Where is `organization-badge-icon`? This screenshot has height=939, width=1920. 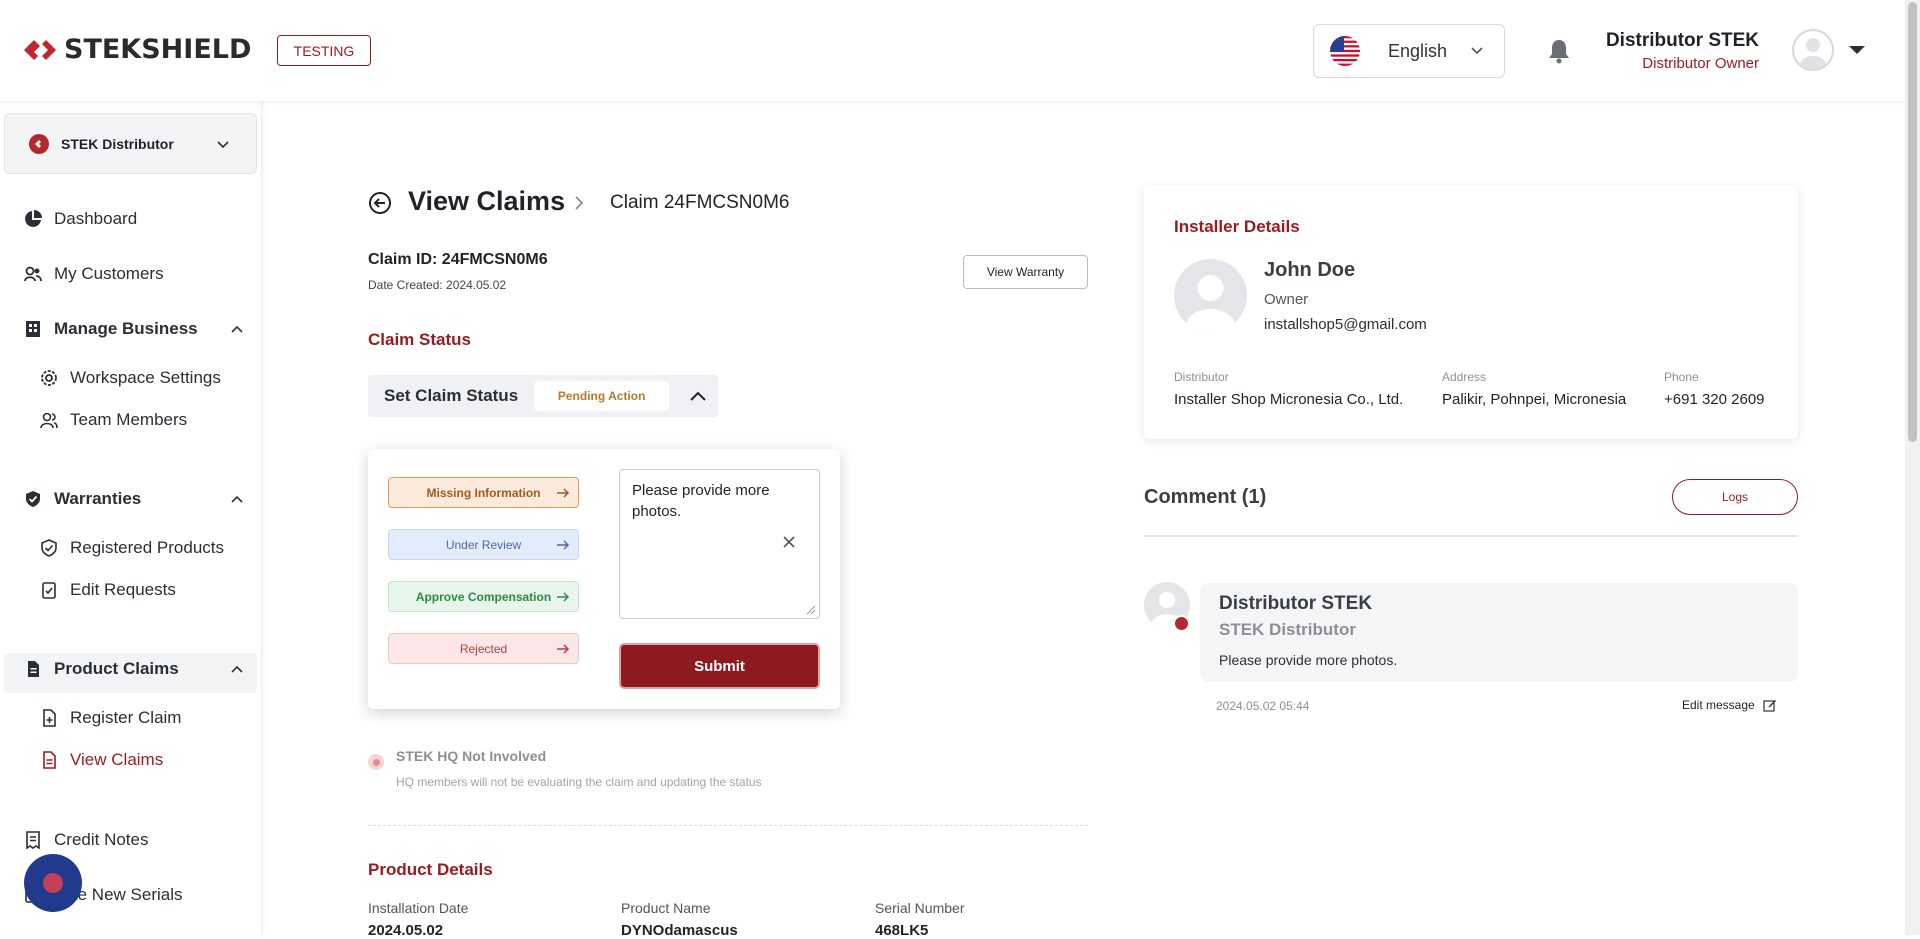
organization-badge-icon is located at coordinates (1181, 623).